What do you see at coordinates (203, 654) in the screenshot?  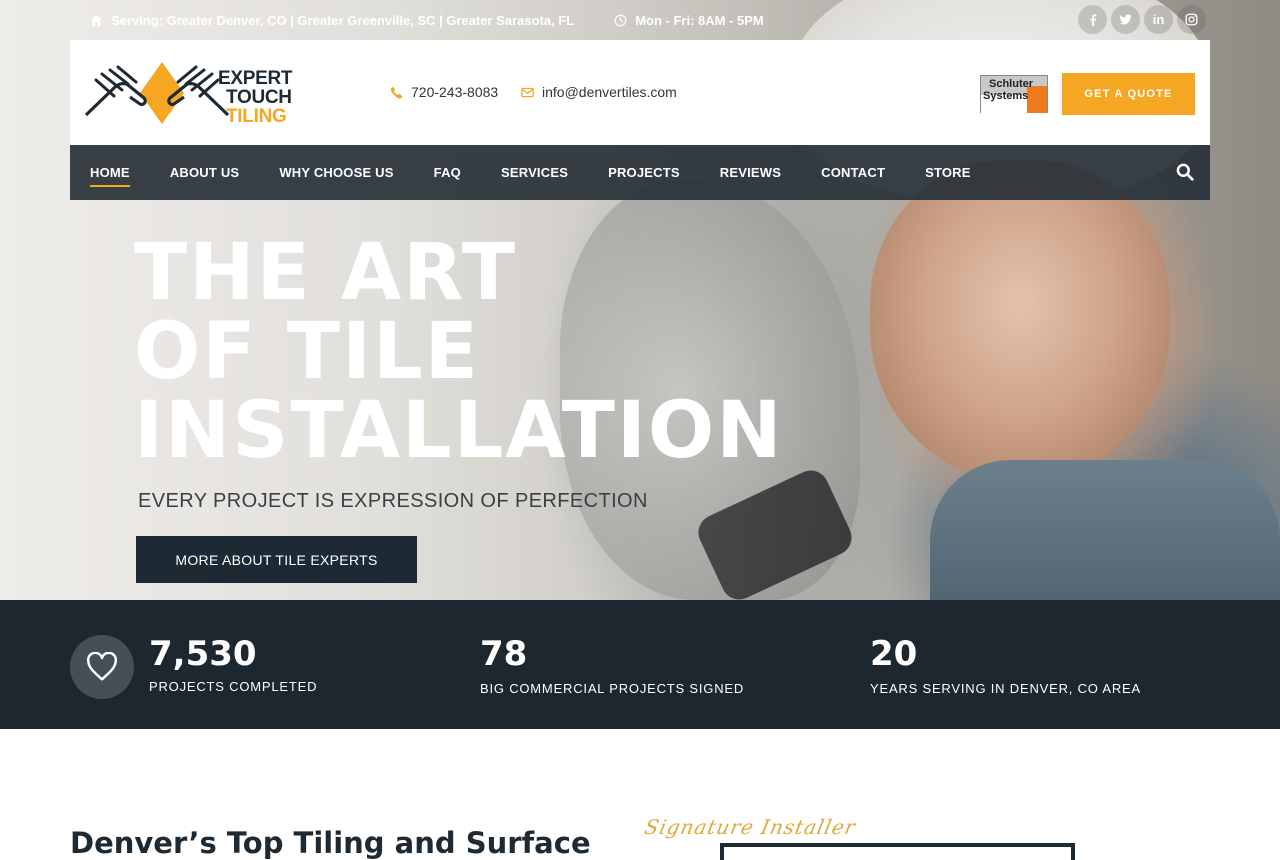 I see `stat-value: 7,530` at bounding box center [203, 654].